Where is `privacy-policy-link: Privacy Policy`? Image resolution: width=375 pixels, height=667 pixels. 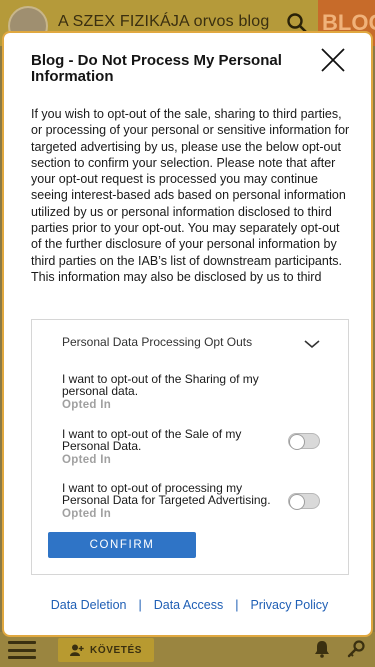
privacy-policy-link: Privacy Policy is located at coordinates (289, 605).